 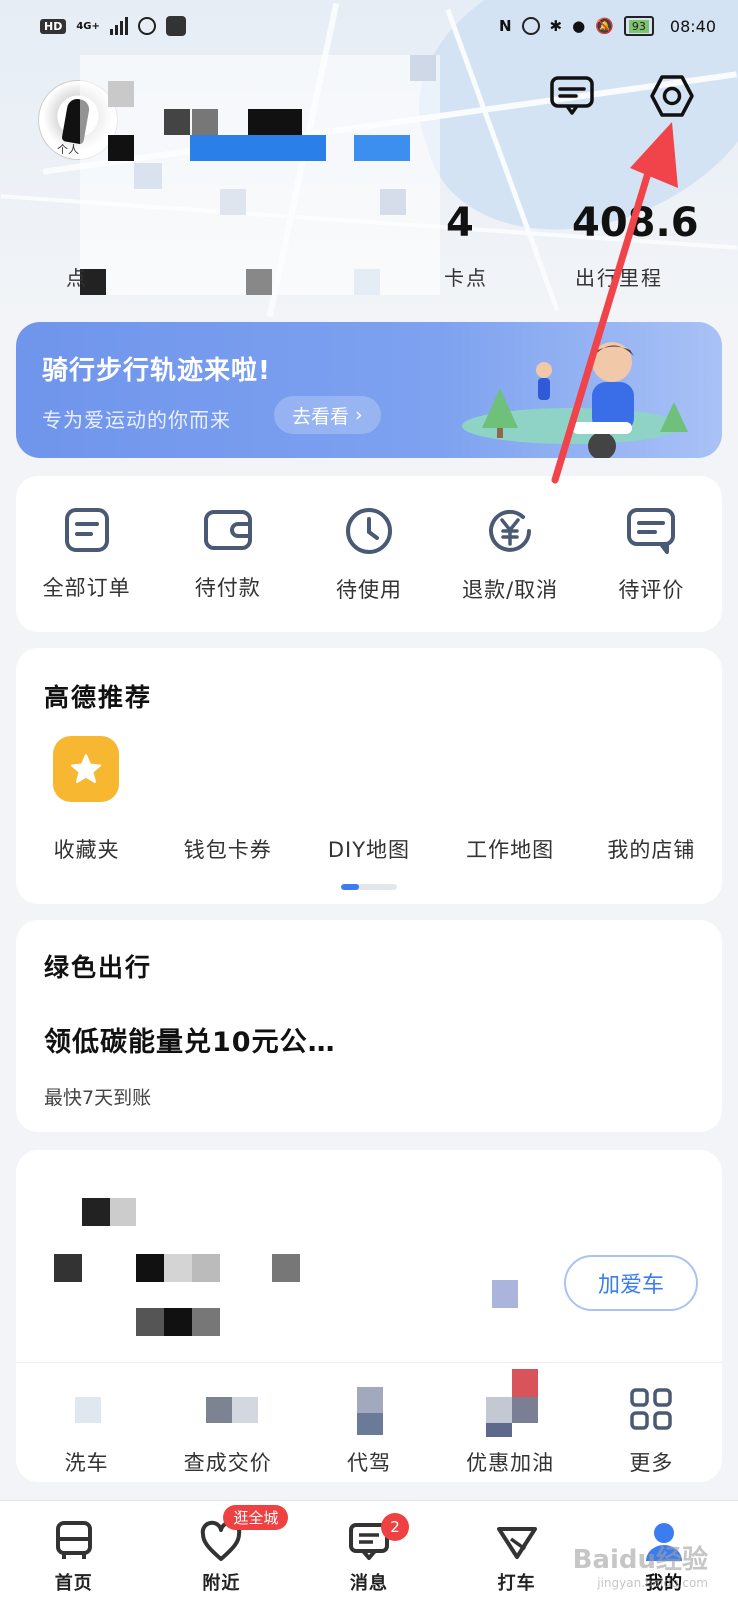 I want to click on green-travel-title: 绿色出行, so click(x=98, y=967).